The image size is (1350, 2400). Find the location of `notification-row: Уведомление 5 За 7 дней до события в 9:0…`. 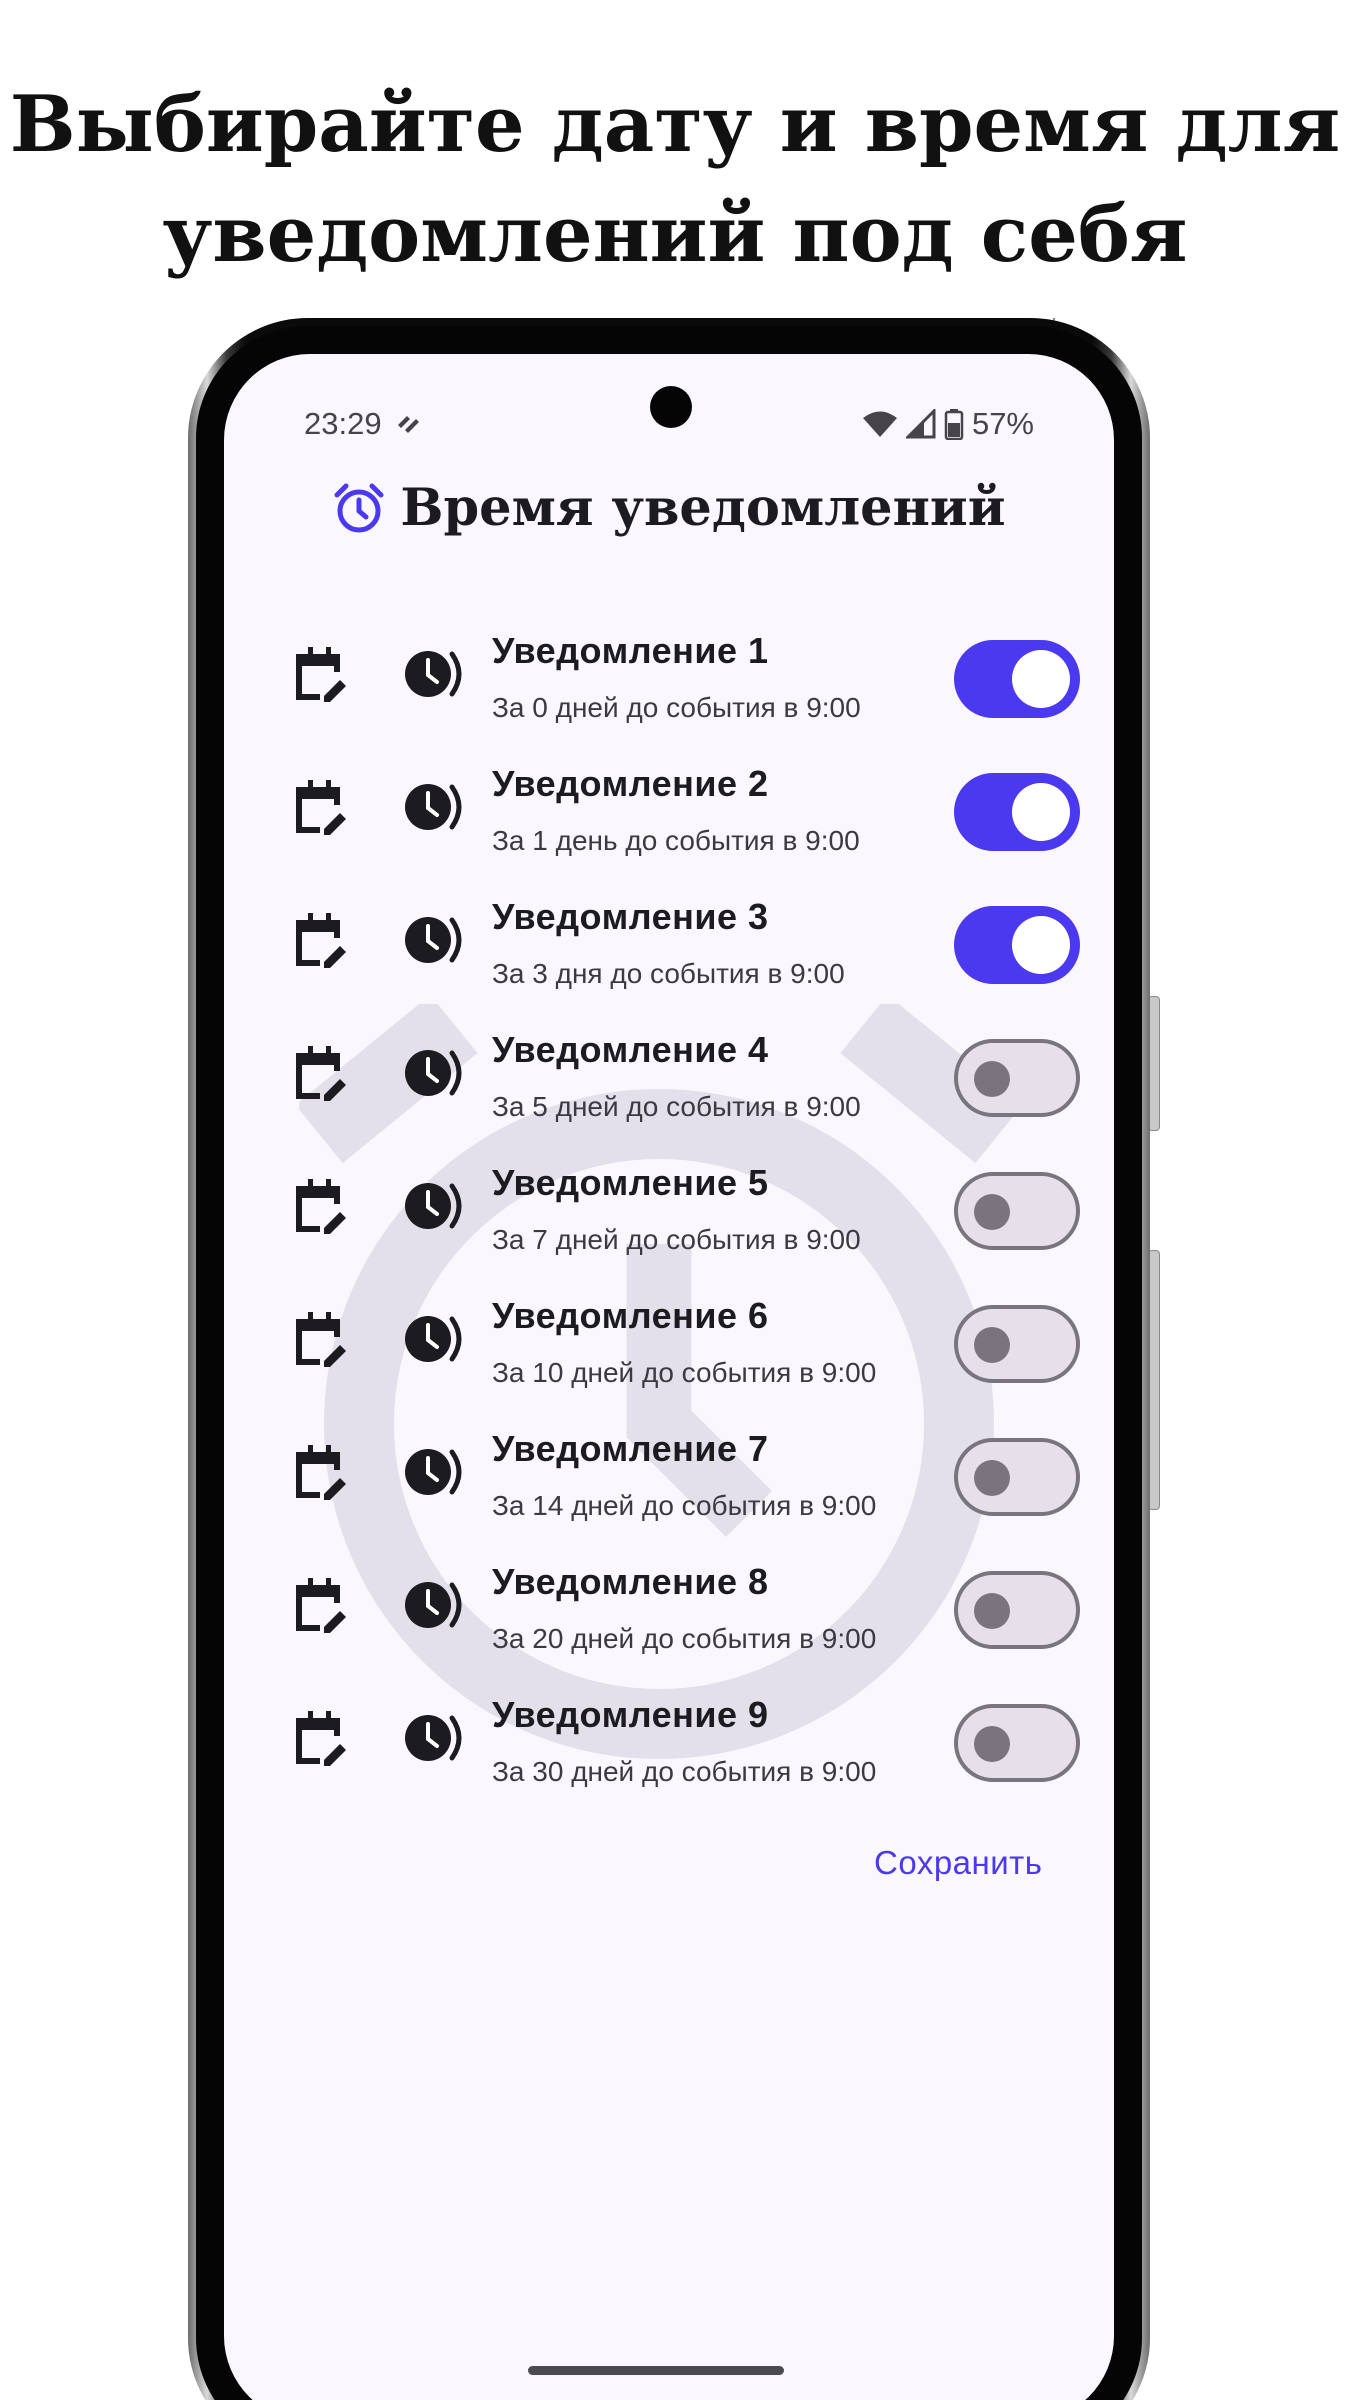

notification-row: Уведомление 5 За 7 дней до события в 9:0… is located at coordinates (669, 1210).